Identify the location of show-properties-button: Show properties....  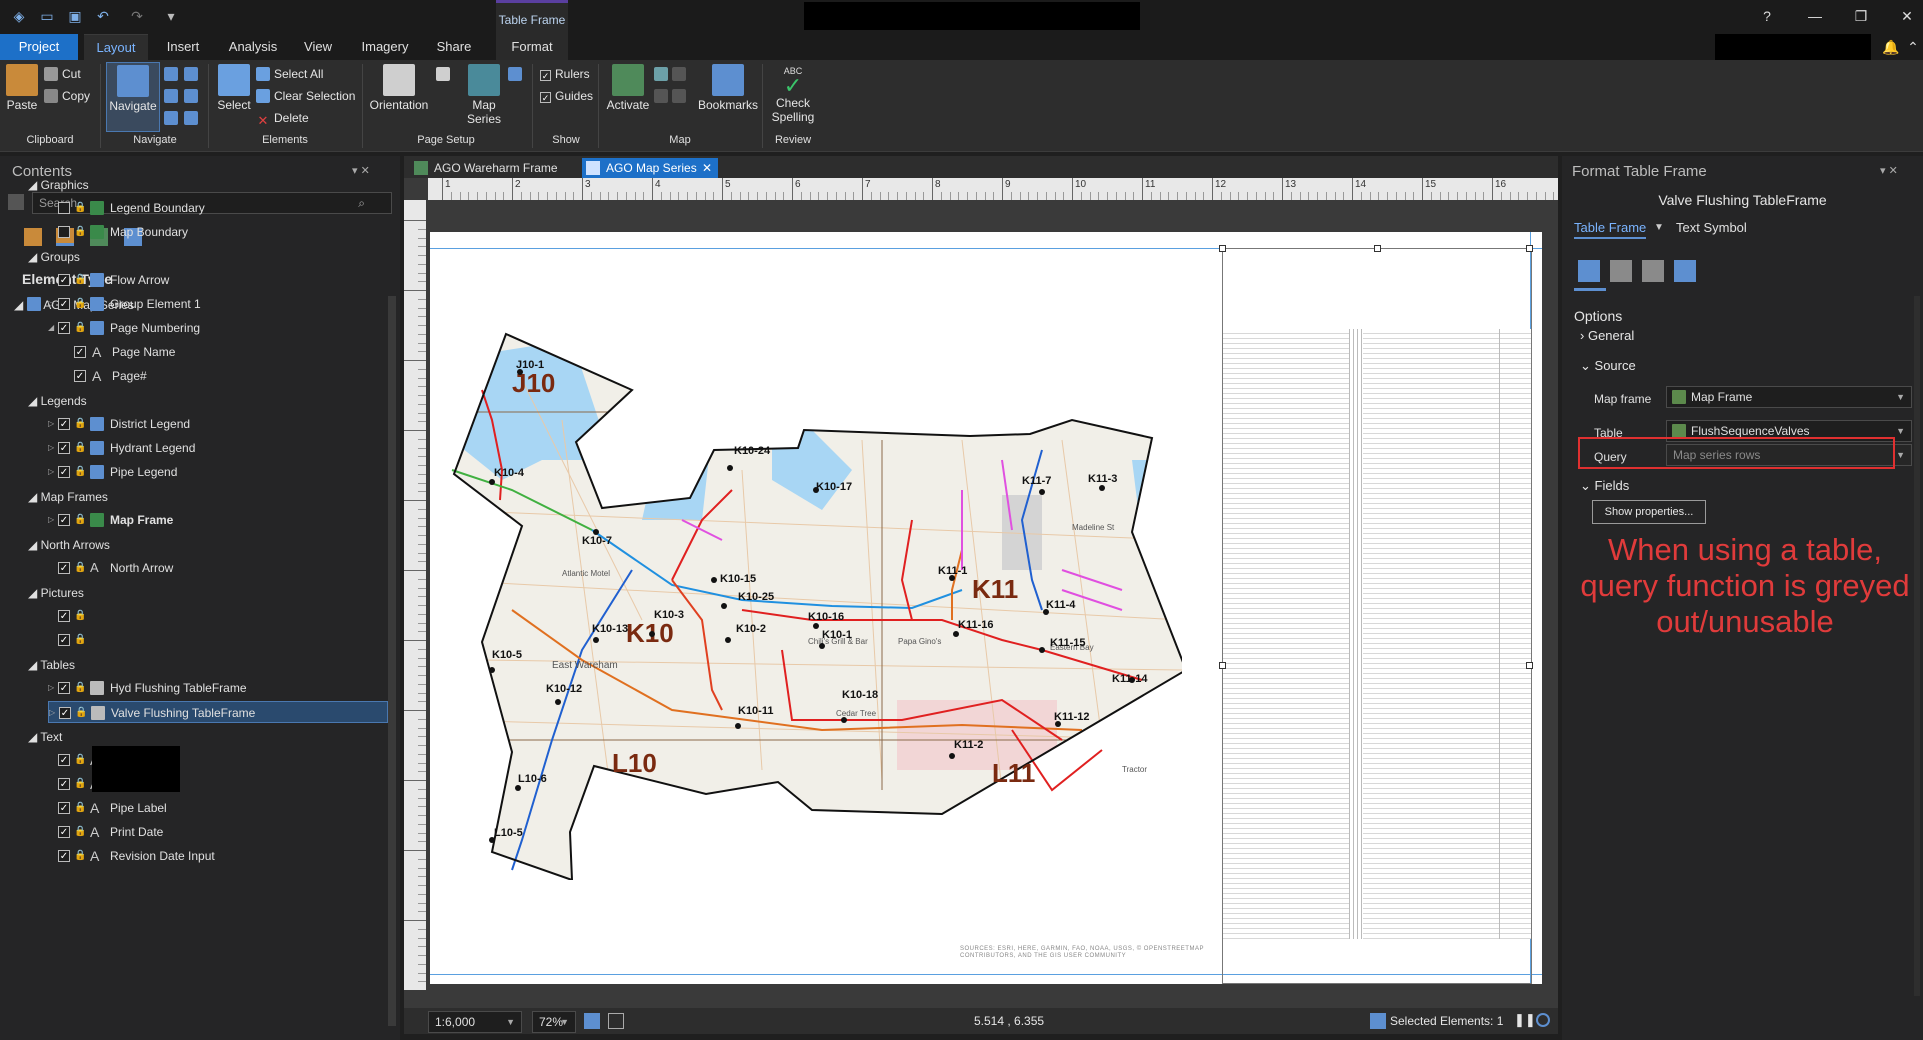
(1649, 512).